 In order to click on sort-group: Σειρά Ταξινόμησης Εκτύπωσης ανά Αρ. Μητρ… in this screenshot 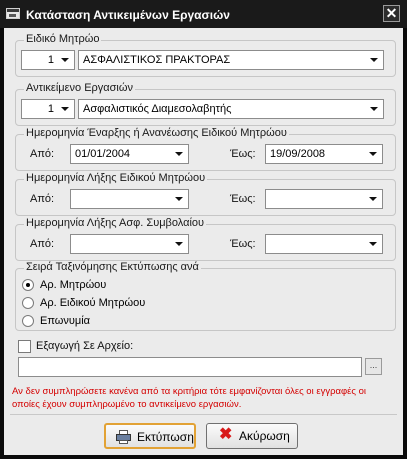, I will do `click(205, 296)`.